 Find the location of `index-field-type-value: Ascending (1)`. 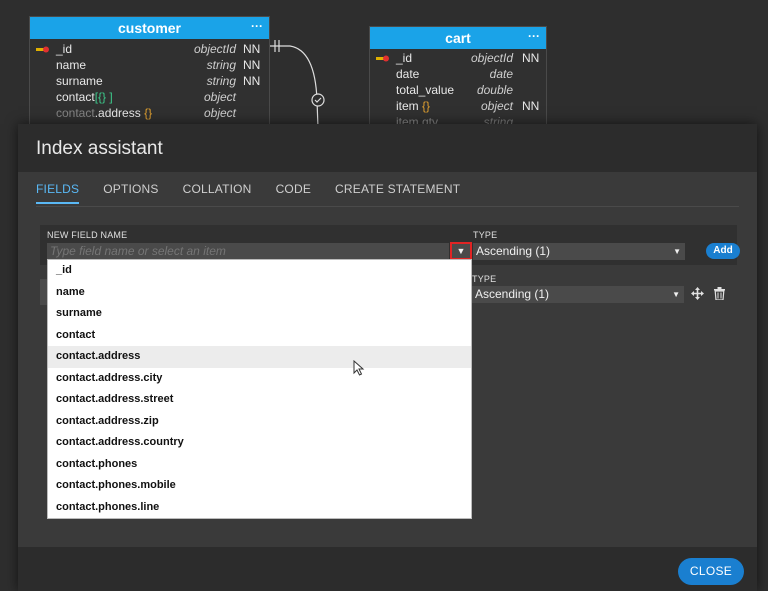

index-field-type-value: Ascending (1) is located at coordinates (512, 294).